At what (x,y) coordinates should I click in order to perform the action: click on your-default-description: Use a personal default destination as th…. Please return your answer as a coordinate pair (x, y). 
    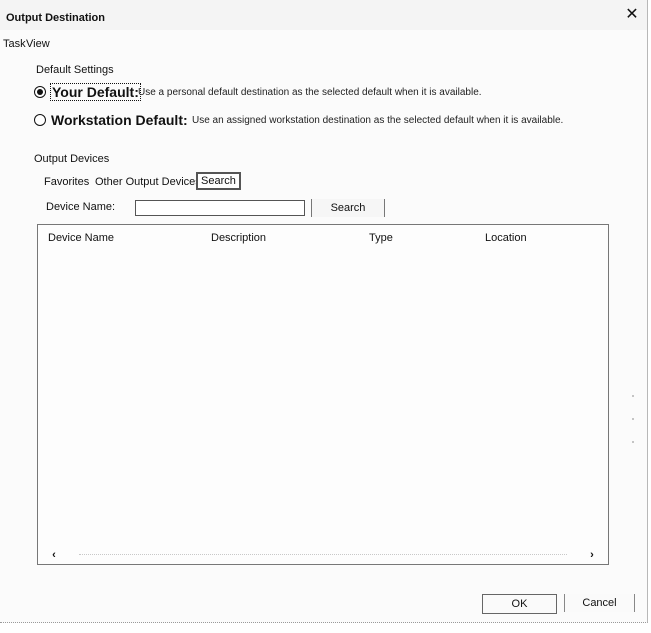
    Looking at the image, I should click on (310, 92).